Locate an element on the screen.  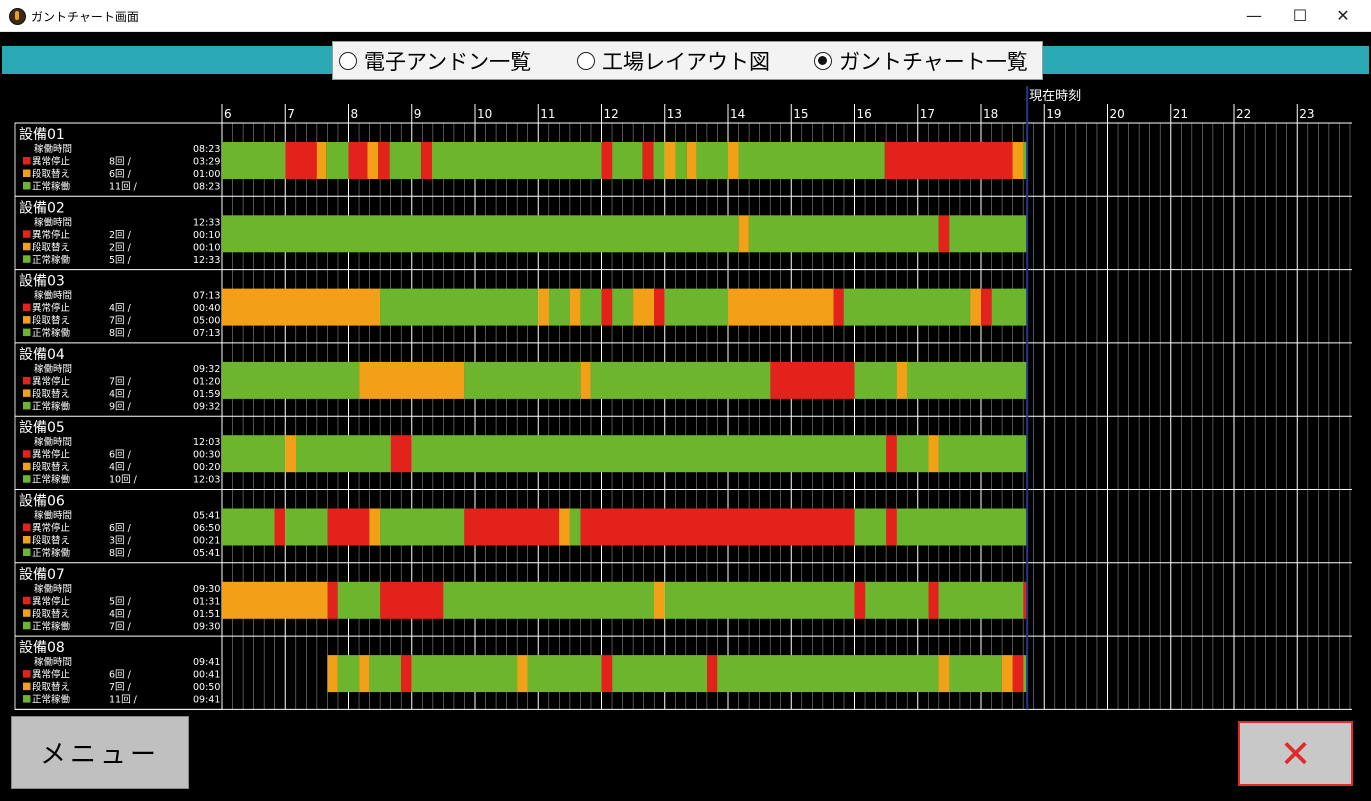
stat-count: 8回 / is located at coordinates (120, 162).